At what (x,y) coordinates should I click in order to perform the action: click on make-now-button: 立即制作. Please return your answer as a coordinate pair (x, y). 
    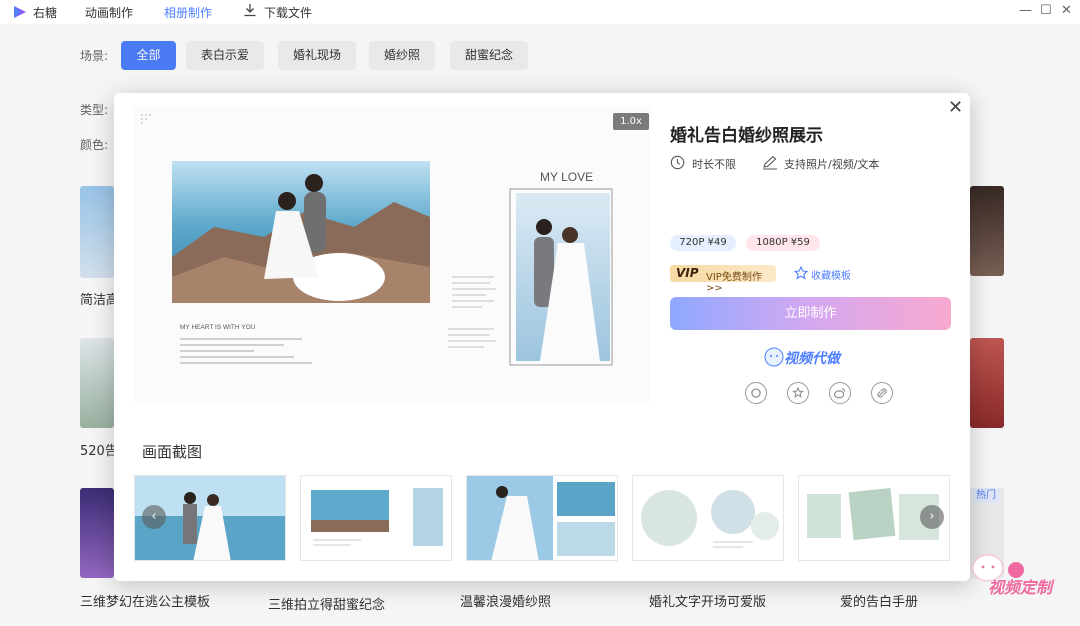
    Looking at the image, I should click on (810, 313).